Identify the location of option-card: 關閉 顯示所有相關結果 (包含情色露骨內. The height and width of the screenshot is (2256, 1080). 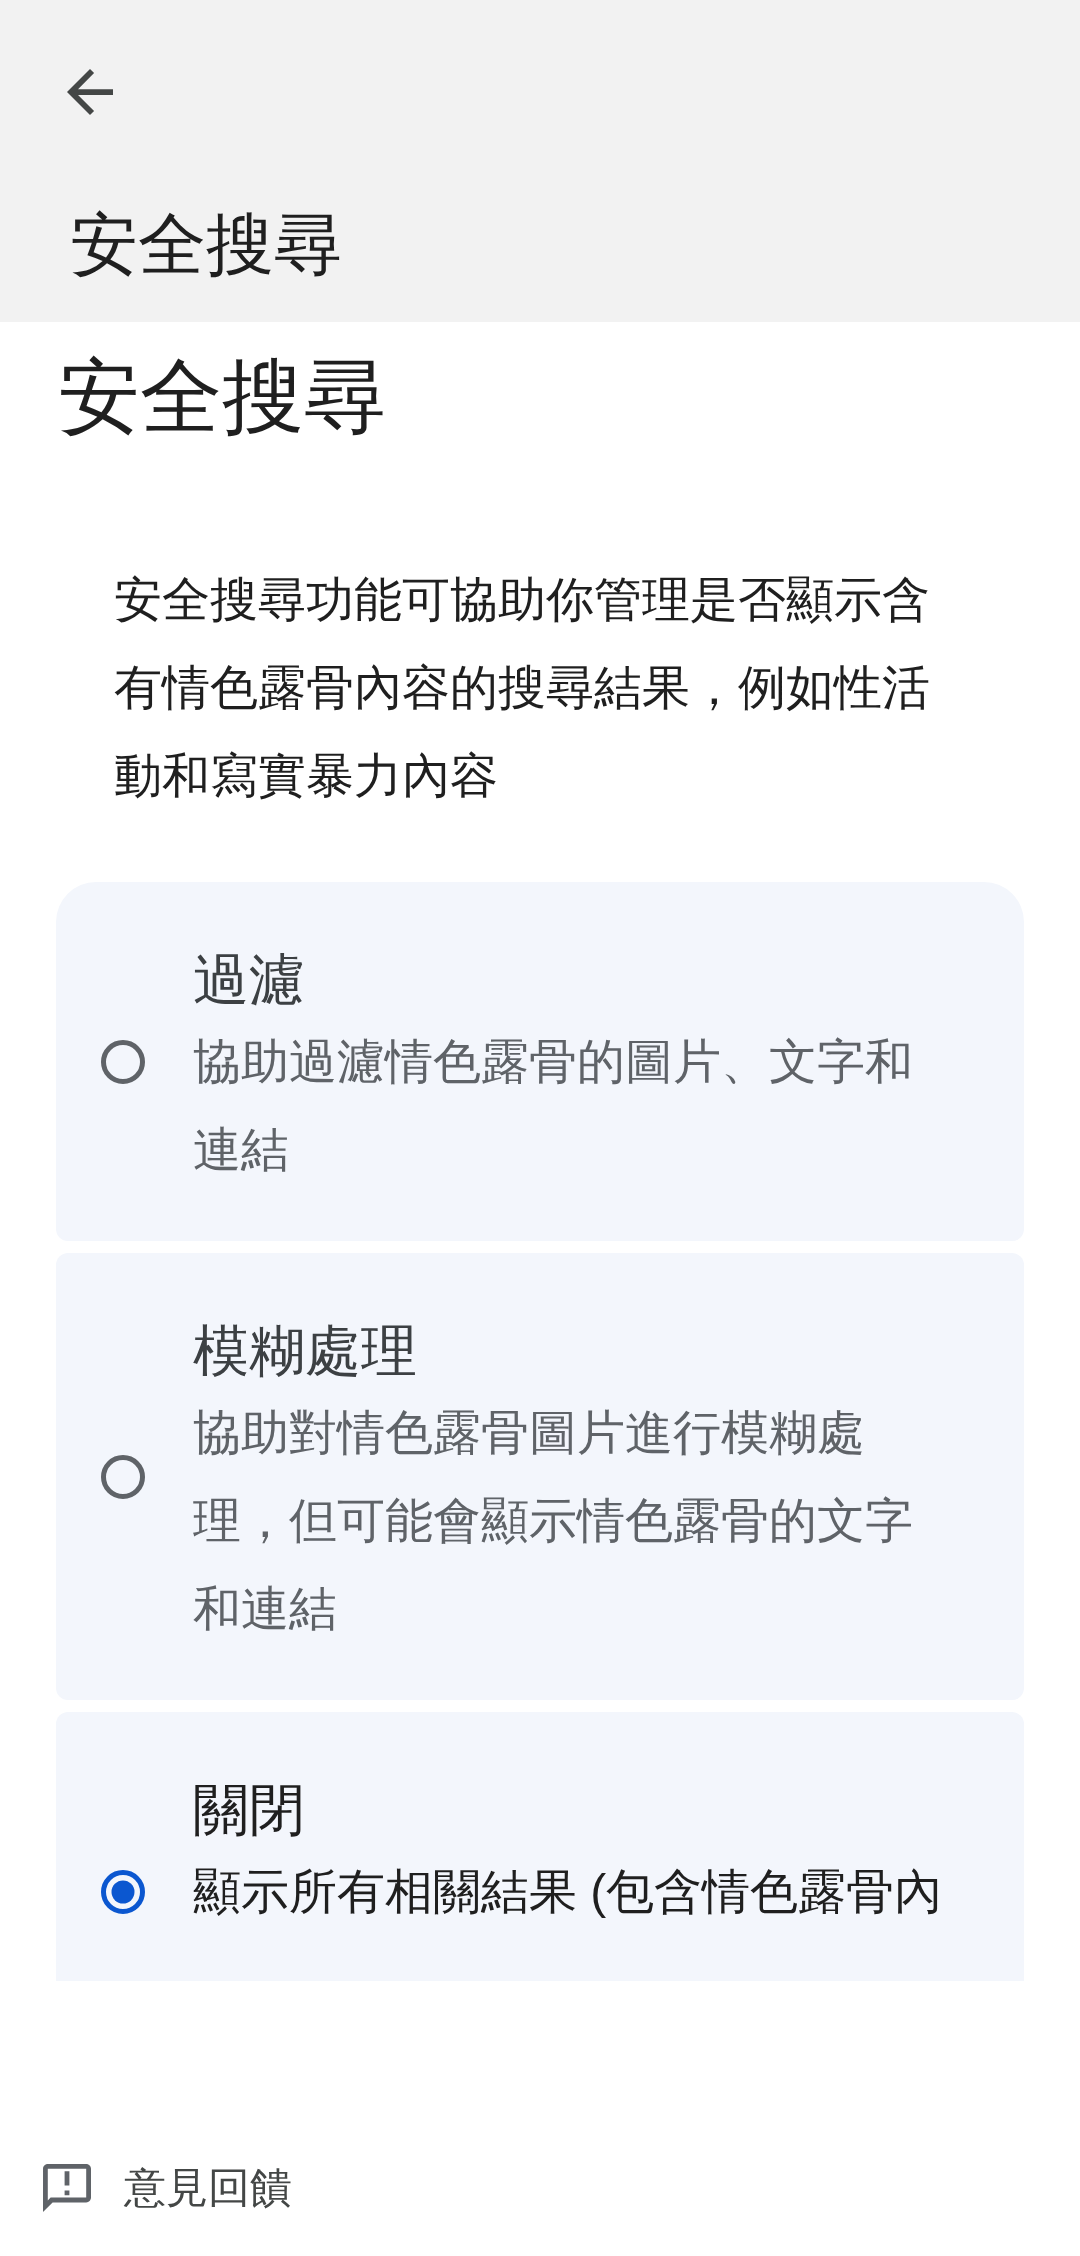
(540, 1846).